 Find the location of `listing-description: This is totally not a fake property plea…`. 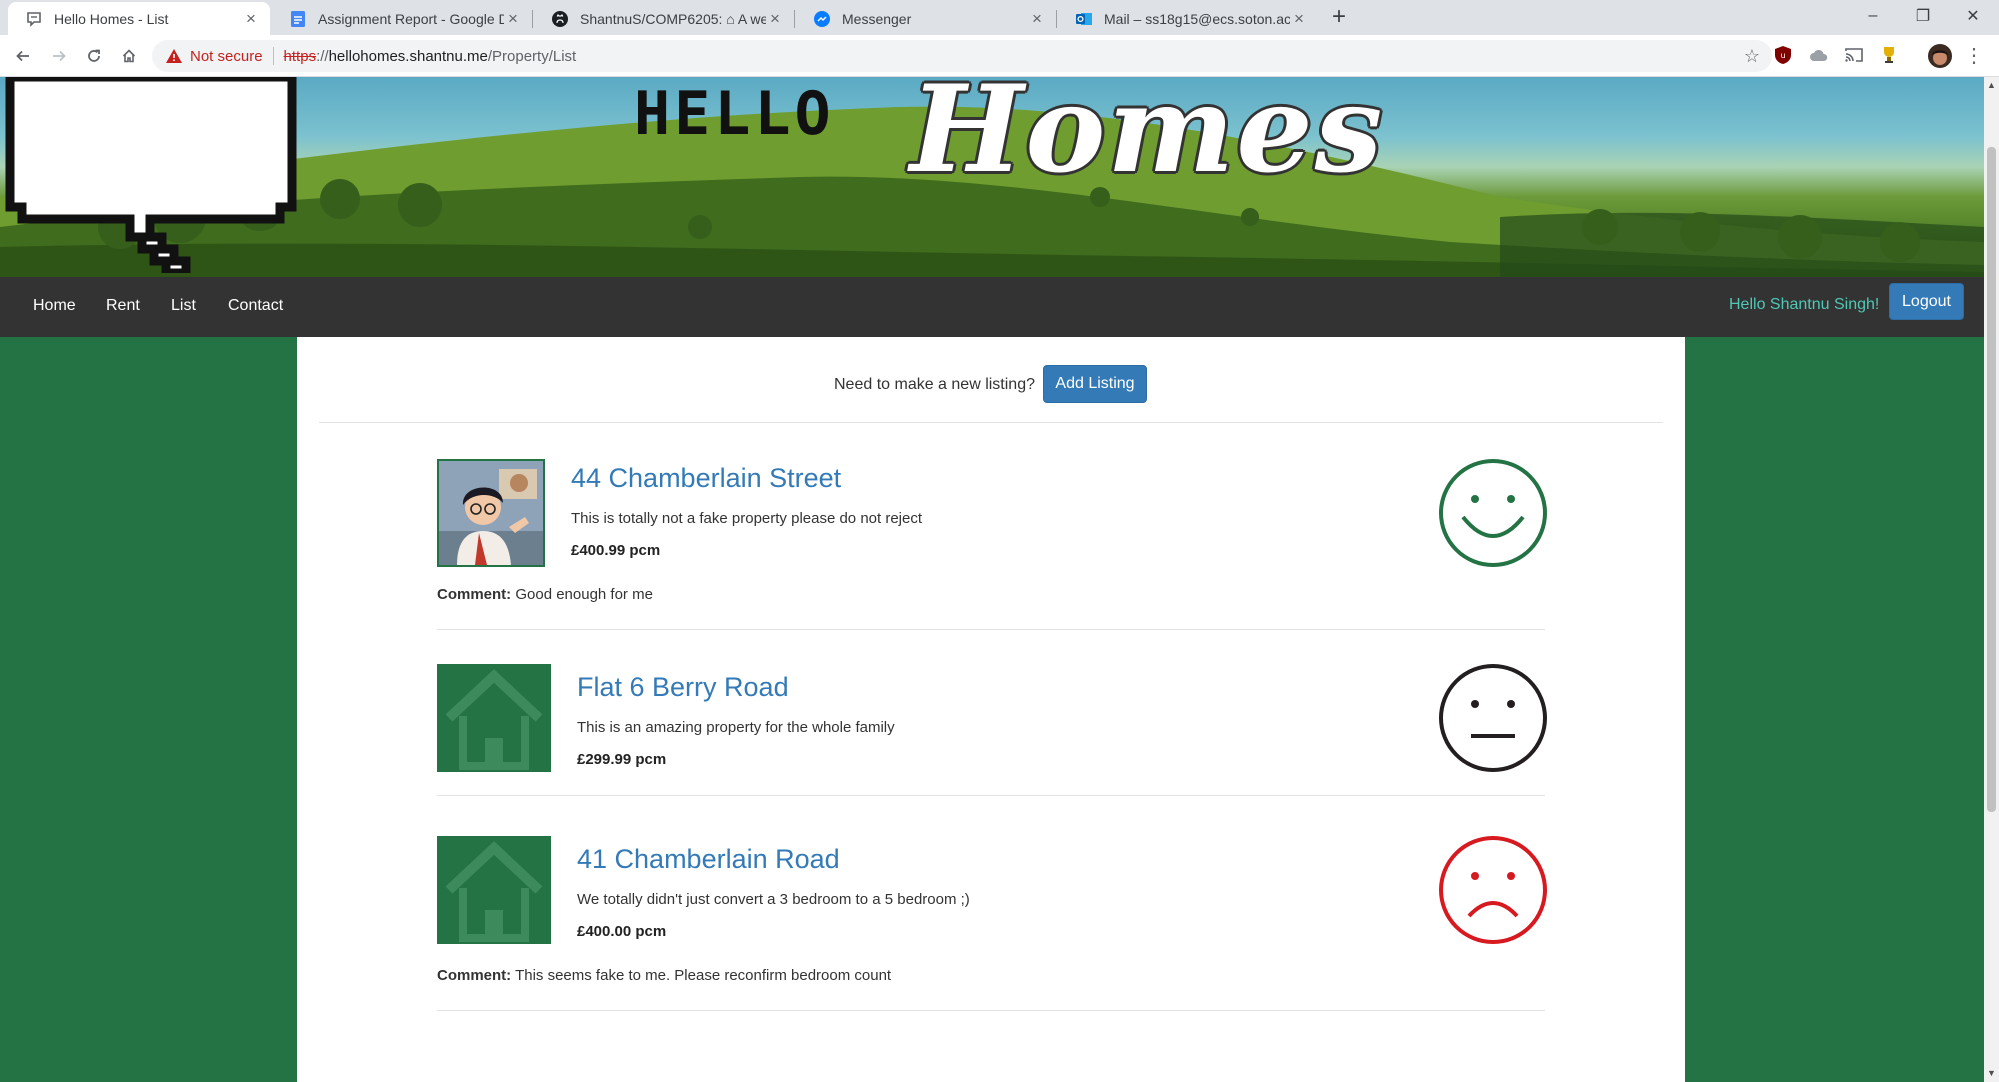

listing-description: This is totally not a fake property plea… is located at coordinates (747, 518).